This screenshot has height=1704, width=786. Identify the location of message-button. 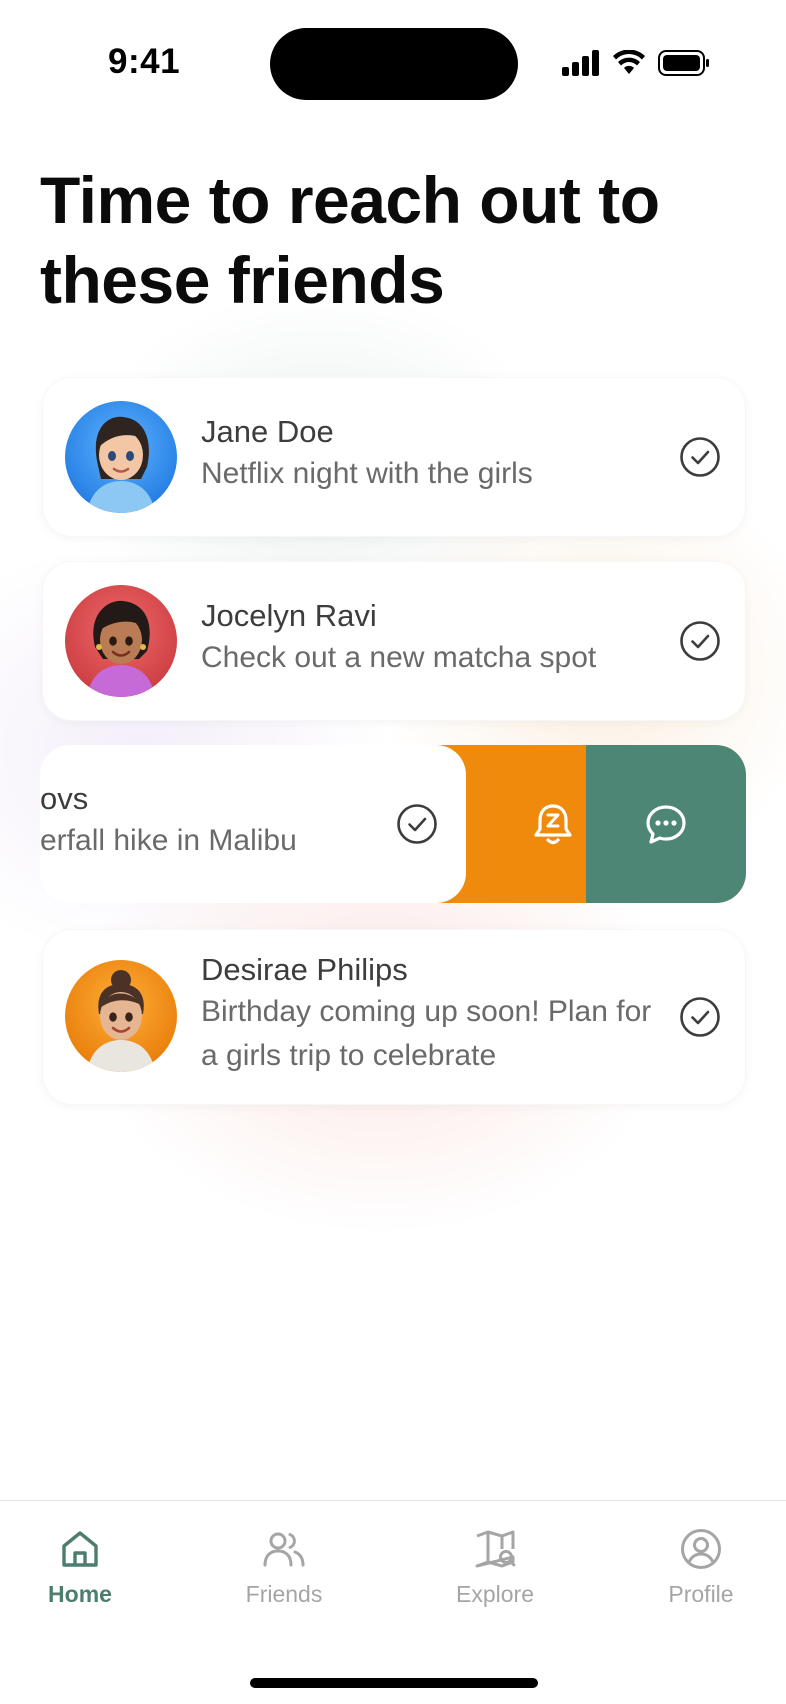
(666, 824).